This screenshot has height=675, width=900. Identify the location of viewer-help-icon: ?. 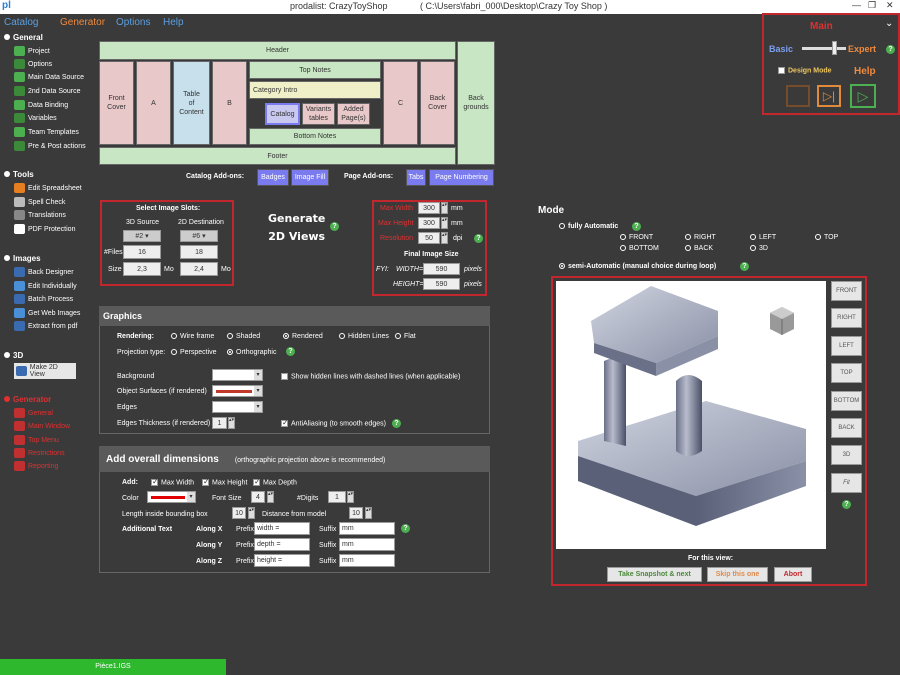
(846, 504).